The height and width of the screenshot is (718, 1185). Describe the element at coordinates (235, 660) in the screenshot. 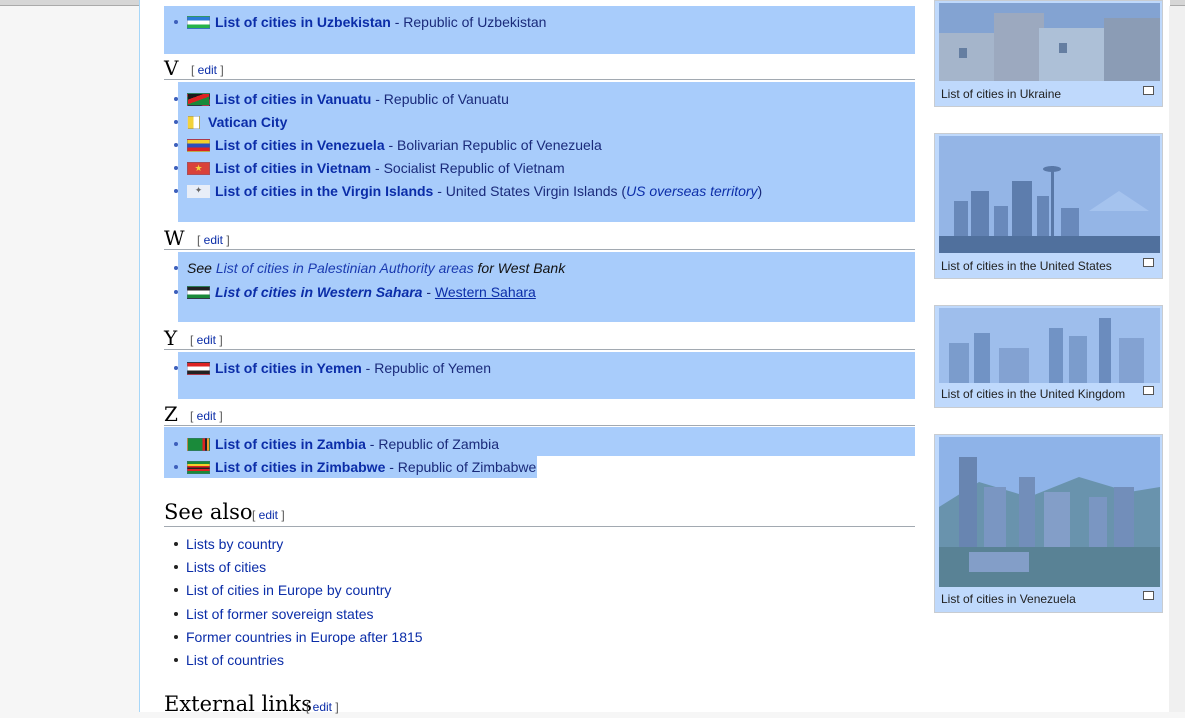

I see `see-also-link: List of countries` at that location.